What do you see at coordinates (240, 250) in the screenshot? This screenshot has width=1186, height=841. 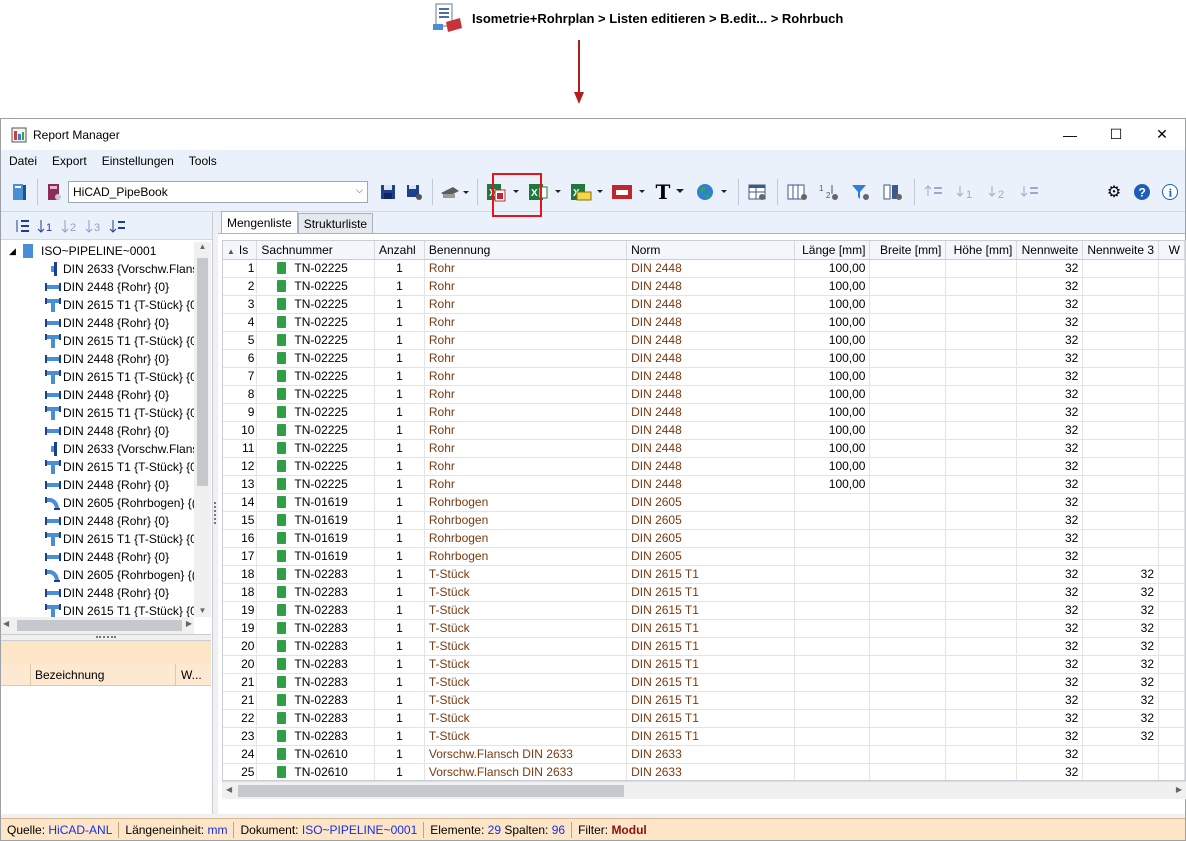 I see `column-header: ▲ Is` at bounding box center [240, 250].